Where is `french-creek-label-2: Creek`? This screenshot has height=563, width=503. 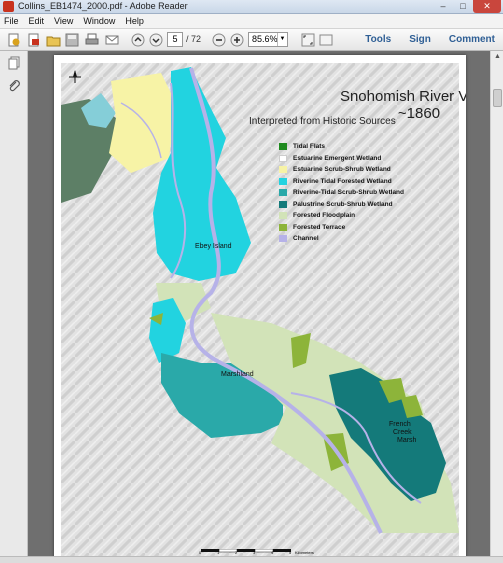 french-creek-label-2: Creek is located at coordinates (402, 432).